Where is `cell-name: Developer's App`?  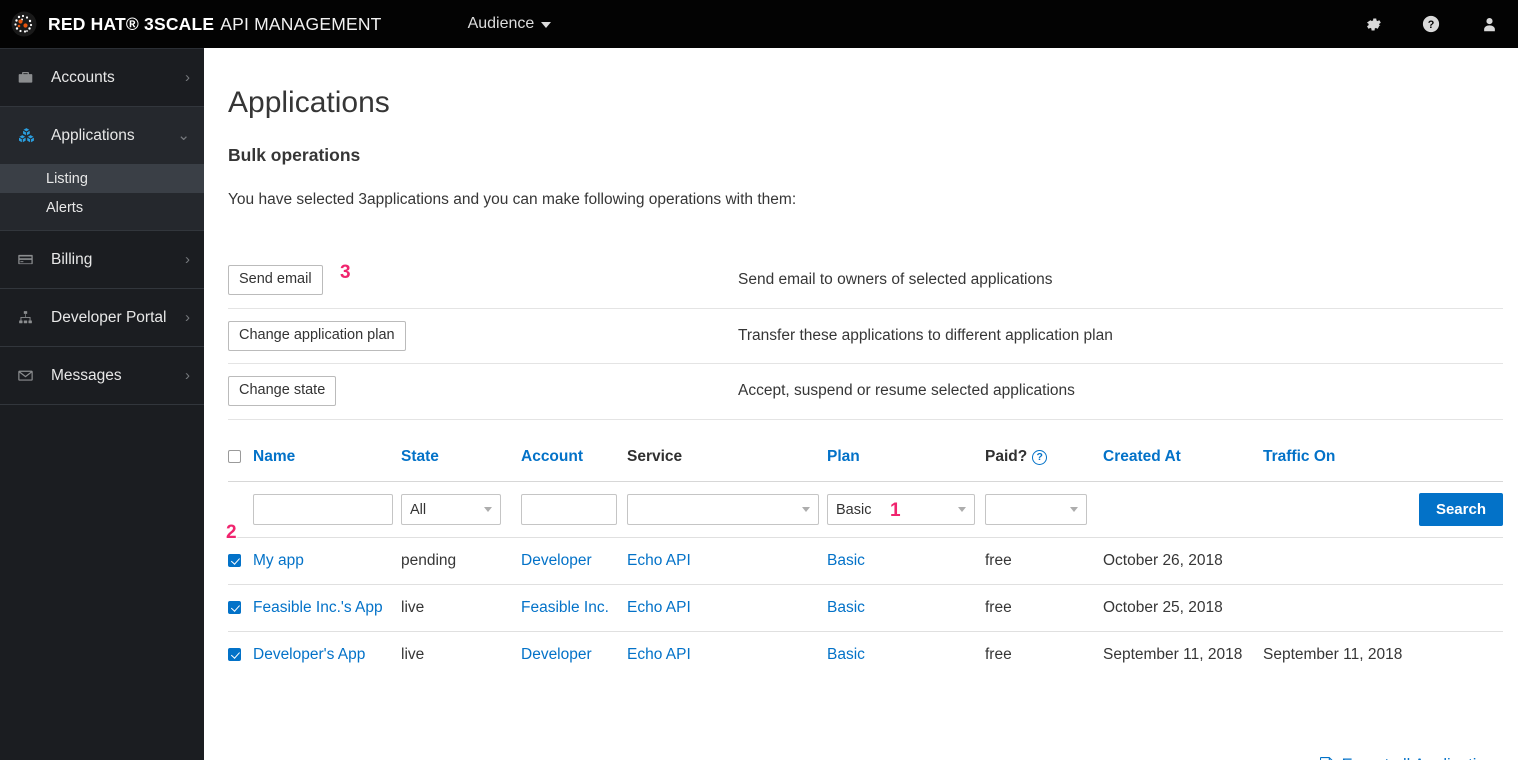 cell-name: Developer's App is located at coordinates (327, 655).